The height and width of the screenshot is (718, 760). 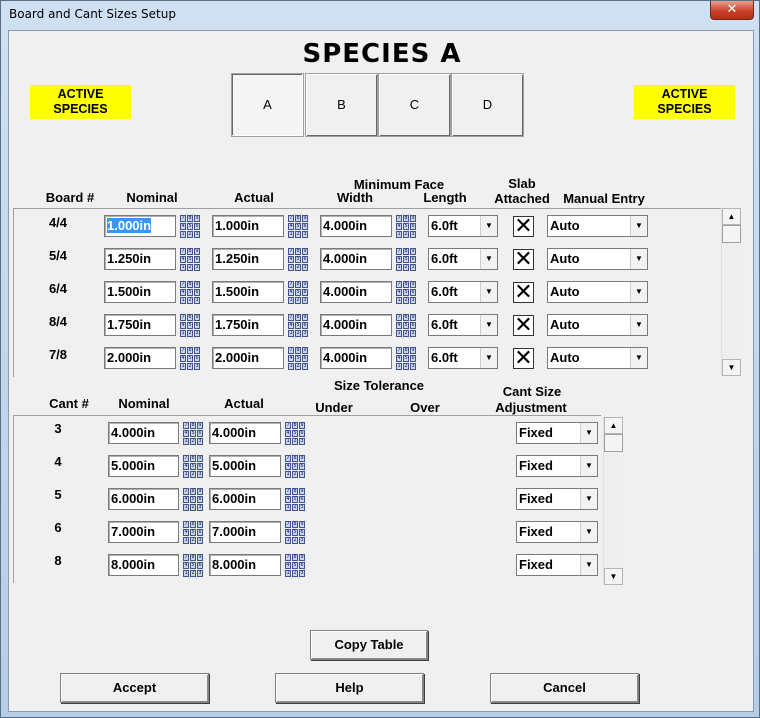 I want to click on cant-actual-input: 5.000in, so click(x=245, y=466).